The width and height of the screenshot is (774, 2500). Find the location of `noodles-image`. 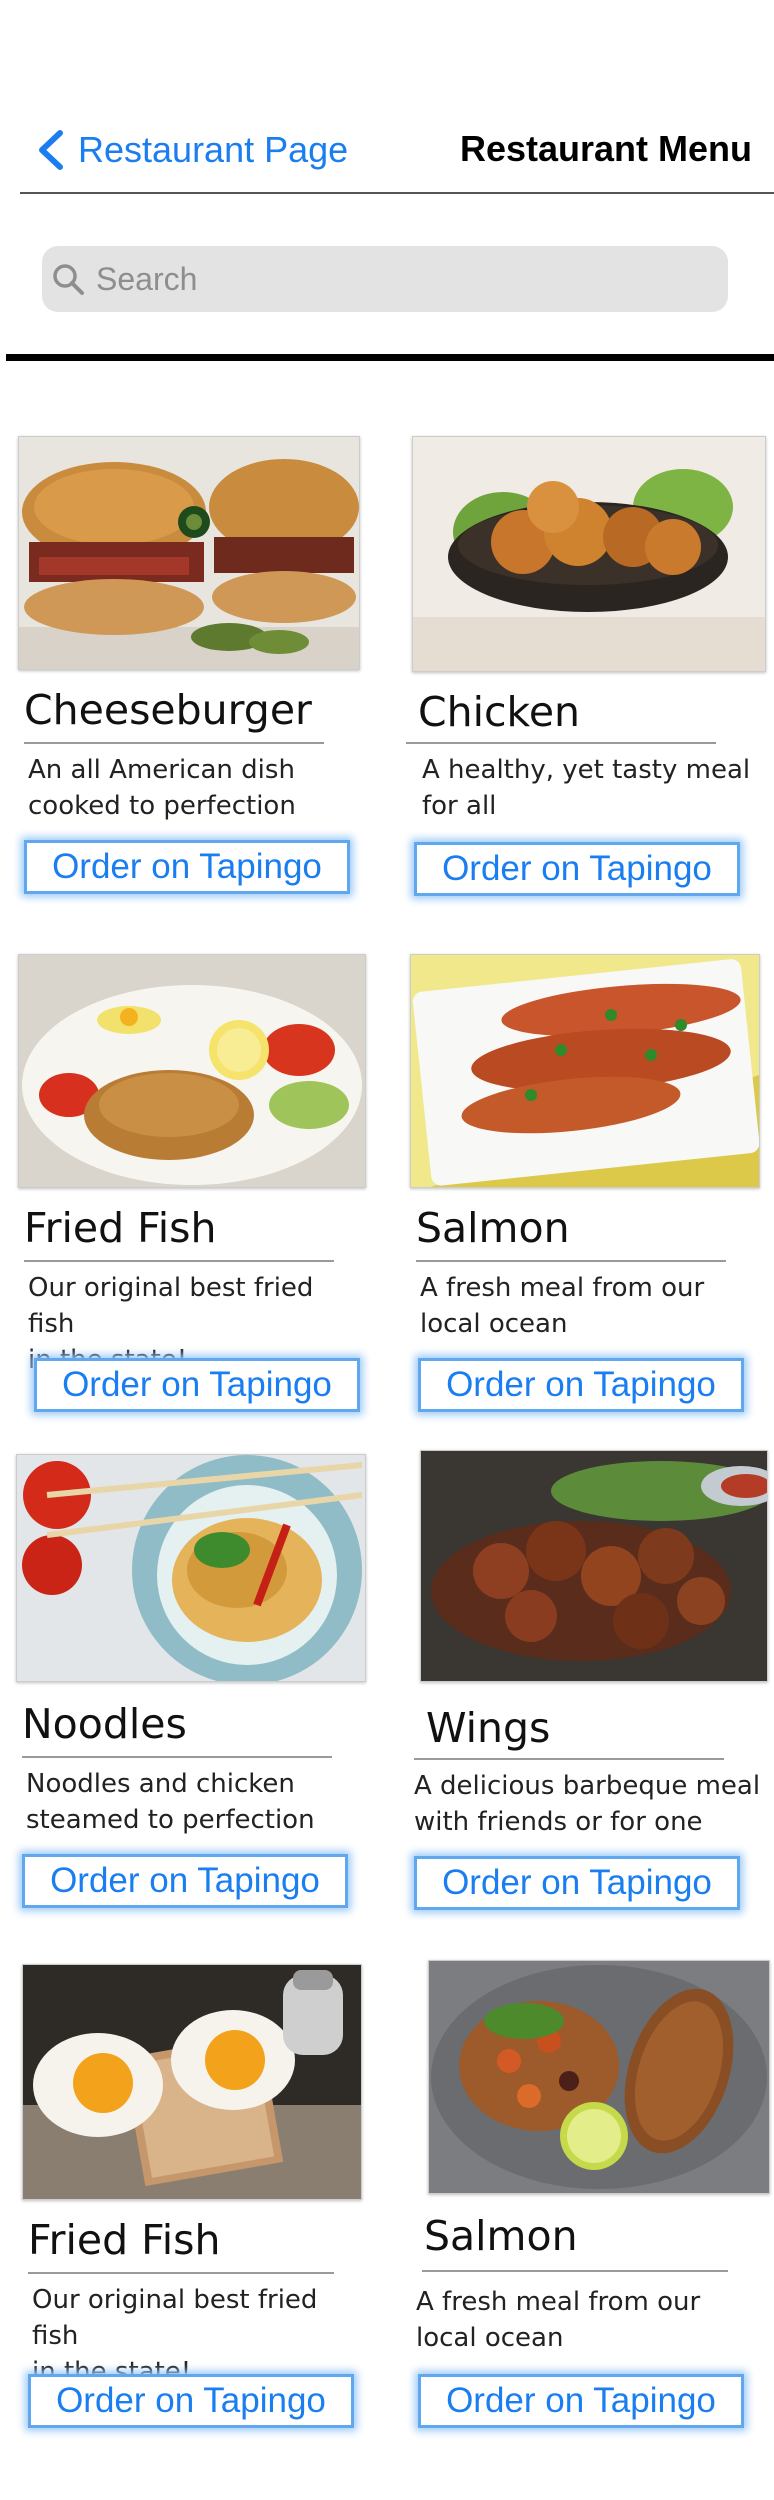

noodles-image is located at coordinates (191, 1568).